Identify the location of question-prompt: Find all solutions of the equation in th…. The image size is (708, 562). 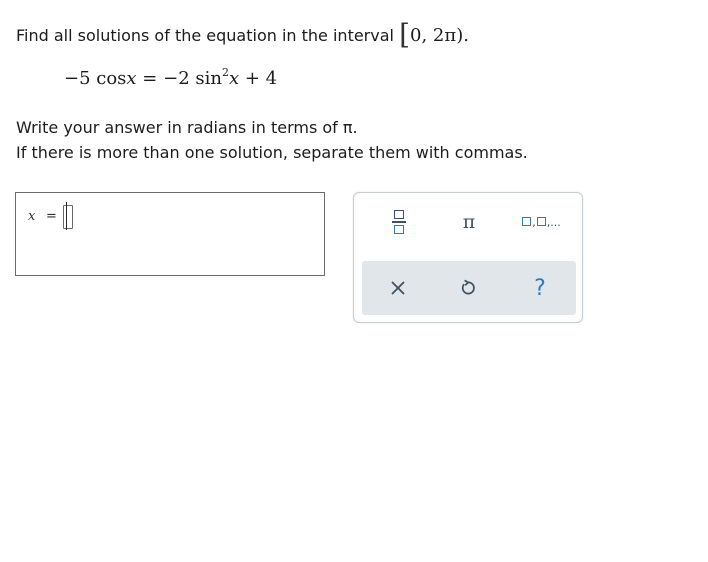
(242, 34).